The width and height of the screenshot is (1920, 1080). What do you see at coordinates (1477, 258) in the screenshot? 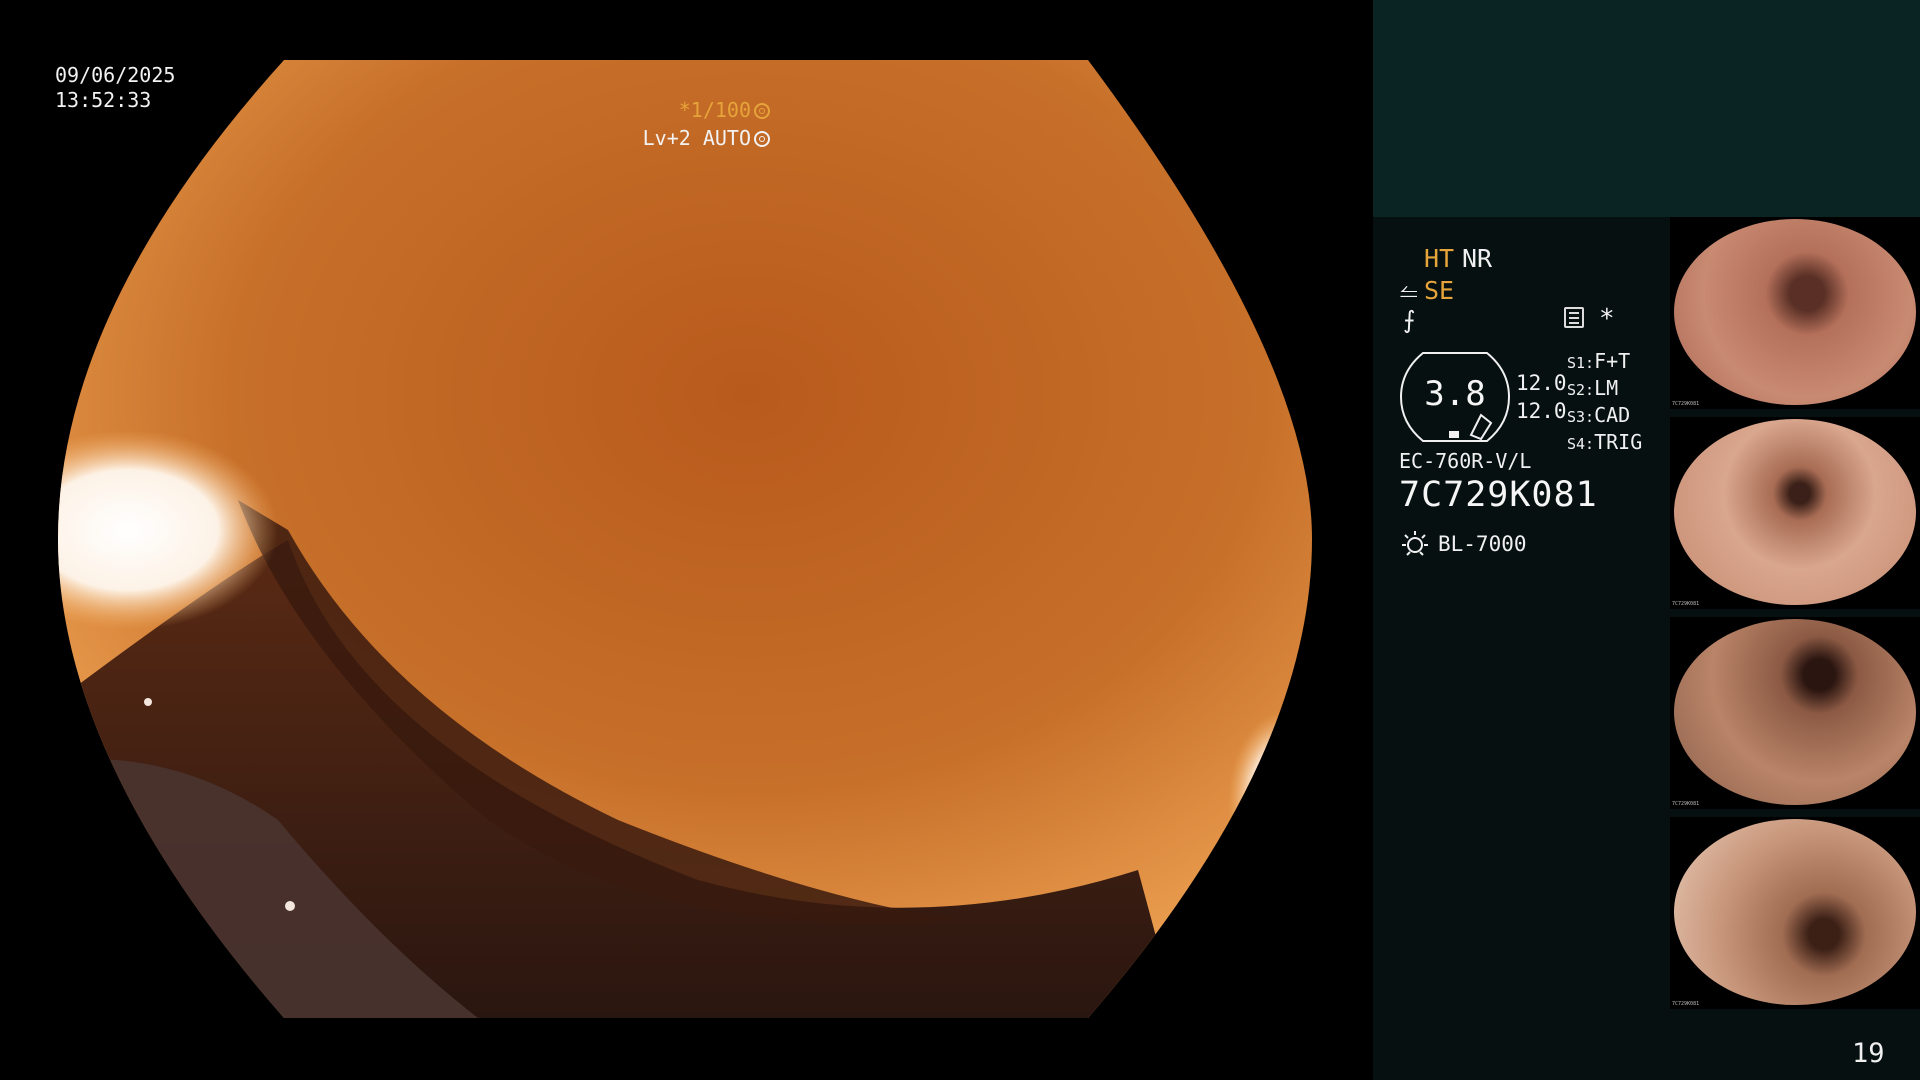
I see `nr-indicator: NR` at bounding box center [1477, 258].